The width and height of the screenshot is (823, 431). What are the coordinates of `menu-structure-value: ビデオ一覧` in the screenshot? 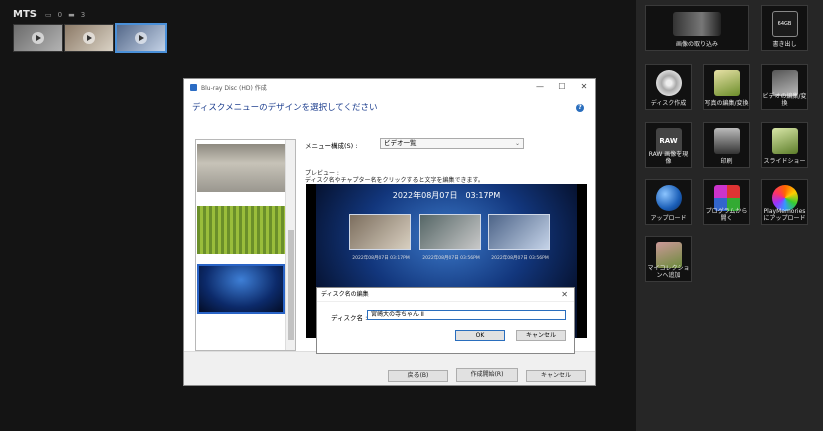 It's located at (400, 143).